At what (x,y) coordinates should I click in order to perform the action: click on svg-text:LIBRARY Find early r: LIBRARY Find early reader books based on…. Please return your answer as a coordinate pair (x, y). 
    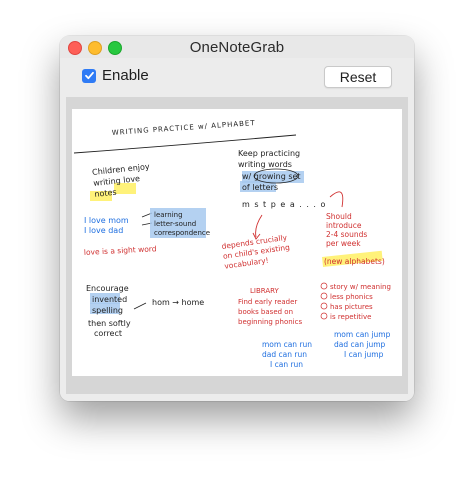
    Looking at the image, I should click on (270, 306).